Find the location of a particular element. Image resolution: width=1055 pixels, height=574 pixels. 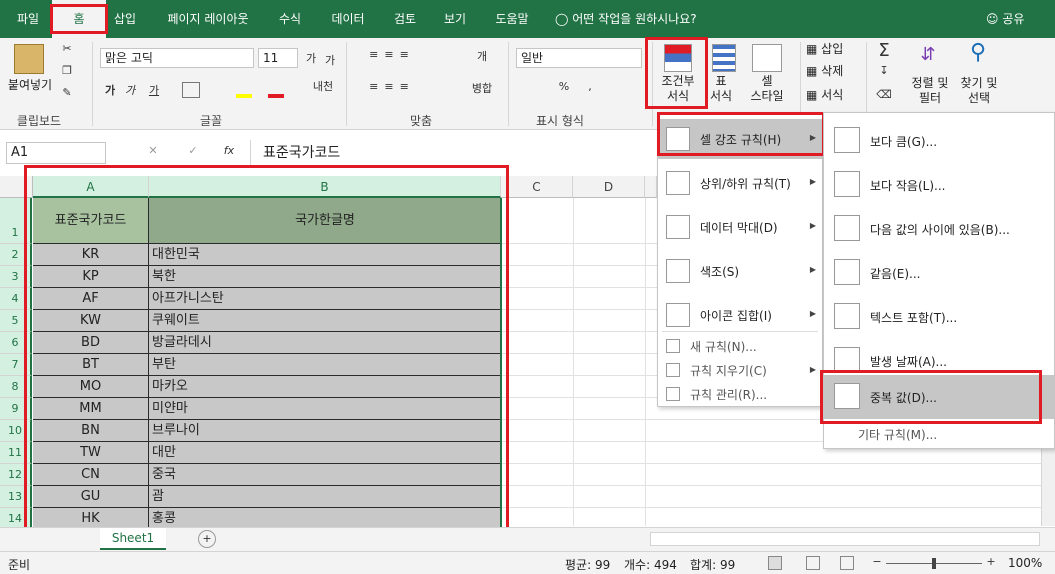

row-header: 6 is located at coordinates (16, 343).